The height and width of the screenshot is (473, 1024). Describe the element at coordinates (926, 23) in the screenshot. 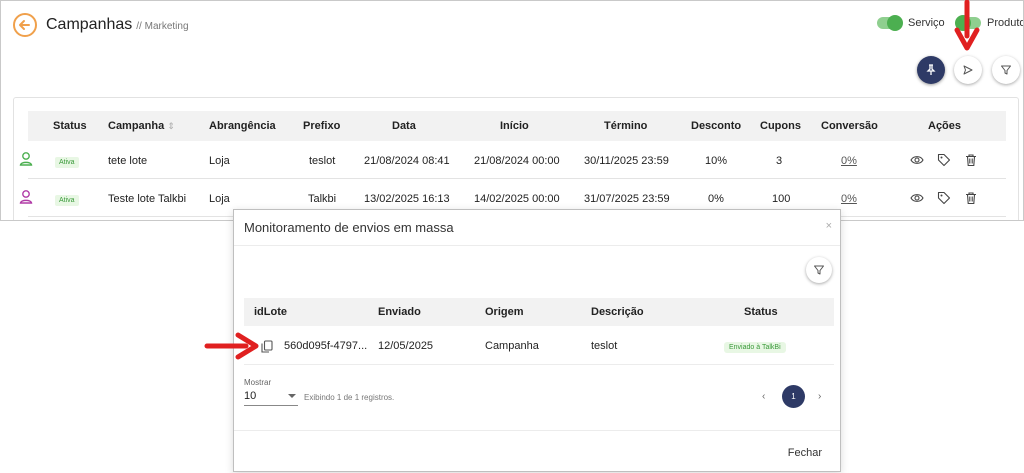

I see `toggle-servico-label: Serviço` at that location.